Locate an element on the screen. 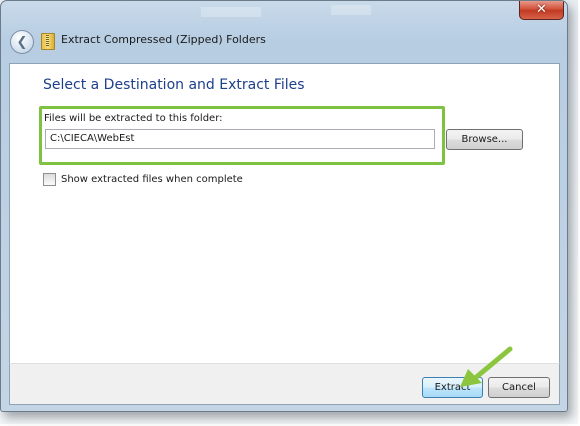 The width and height of the screenshot is (580, 426). destination-label: Files will be extracted to this folder: is located at coordinates (133, 118).